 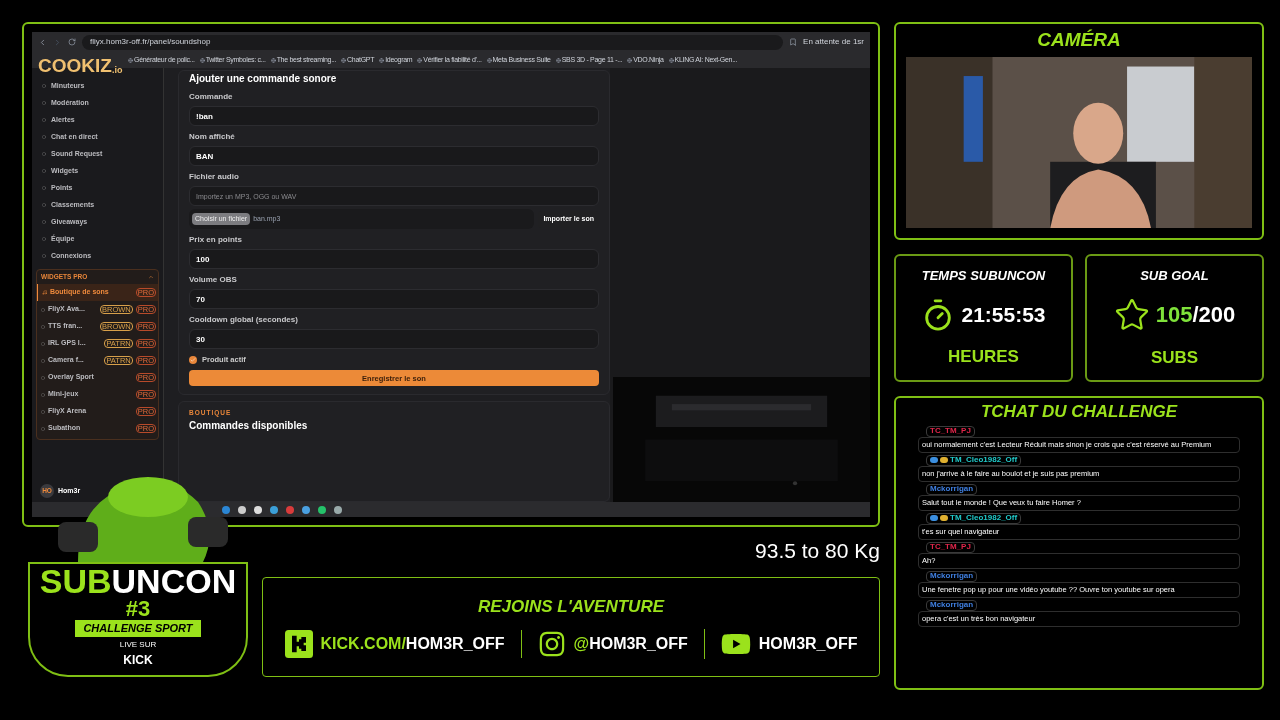 What do you see at coordinates (817, 551) in the screenshot?
I see `weight-goal: 93.5 to 80 Kg` at bounding box center [817, 551].